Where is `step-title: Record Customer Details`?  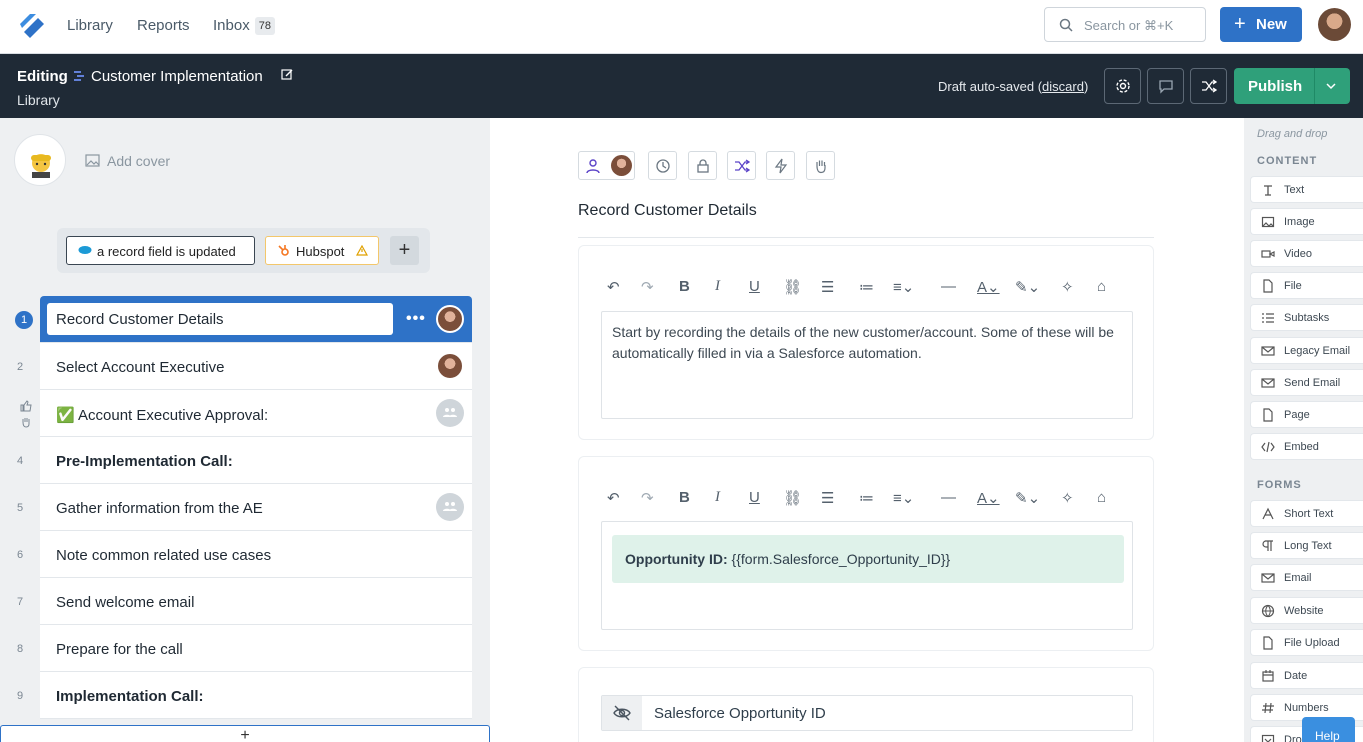
step-title: Record Customer Details is located at coordinates (667, 211).